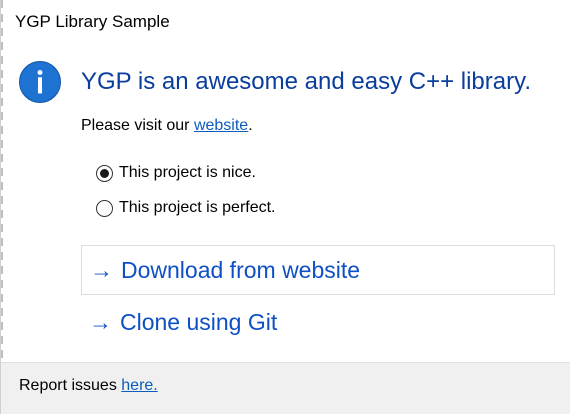 The height and width of the screenshot is (414, 570). Describe the element at coordinates (250, 125) in the screenshot. I see `content-suffix: .` at that location.